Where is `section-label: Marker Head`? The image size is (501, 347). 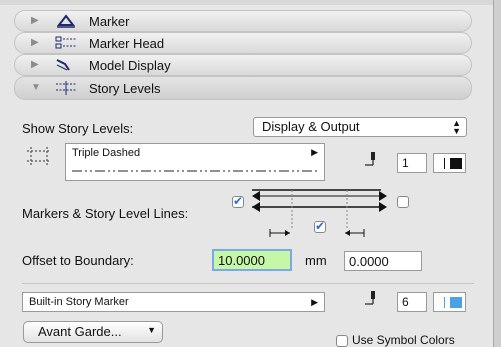
section-label: Marker Head is located at coordinates (127, 43).